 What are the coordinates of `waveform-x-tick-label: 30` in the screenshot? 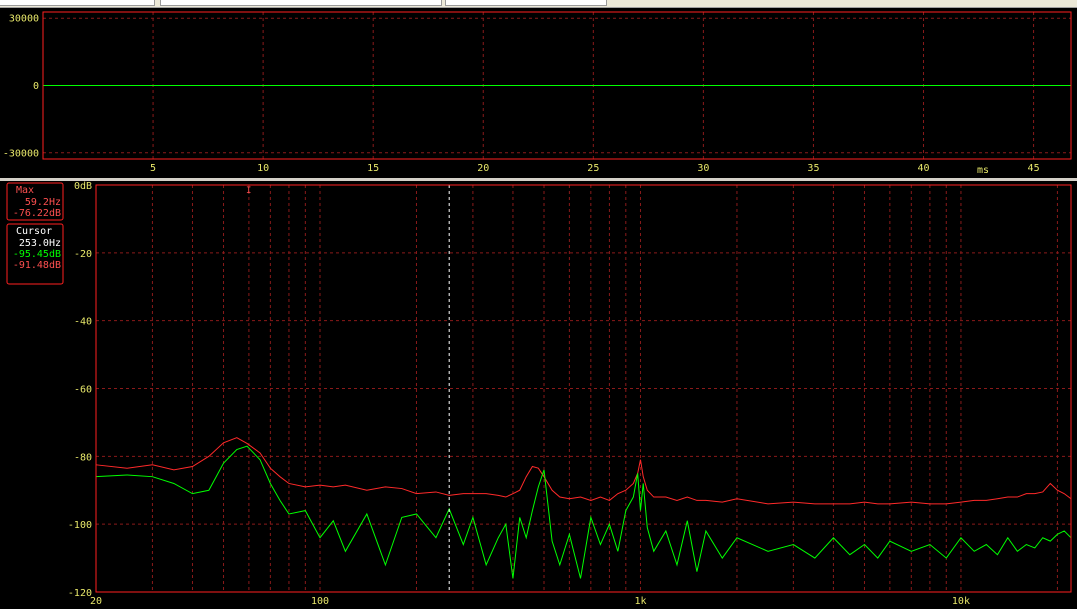 It's located at (703, 168).